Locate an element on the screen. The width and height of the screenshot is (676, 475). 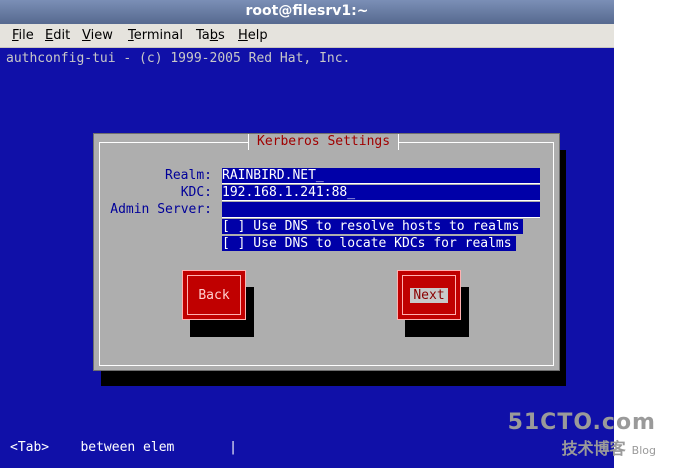
window-title: root@filesrv1:~ is located at coordinates (307, 11).